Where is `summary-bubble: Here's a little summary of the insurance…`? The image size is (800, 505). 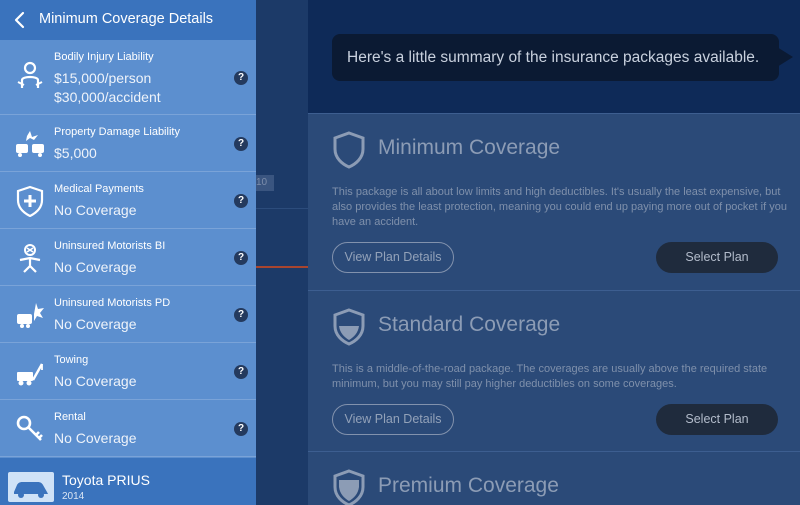 summary-bubble: Here's a little summary of the insurance… is located at coordinates (562, 57).